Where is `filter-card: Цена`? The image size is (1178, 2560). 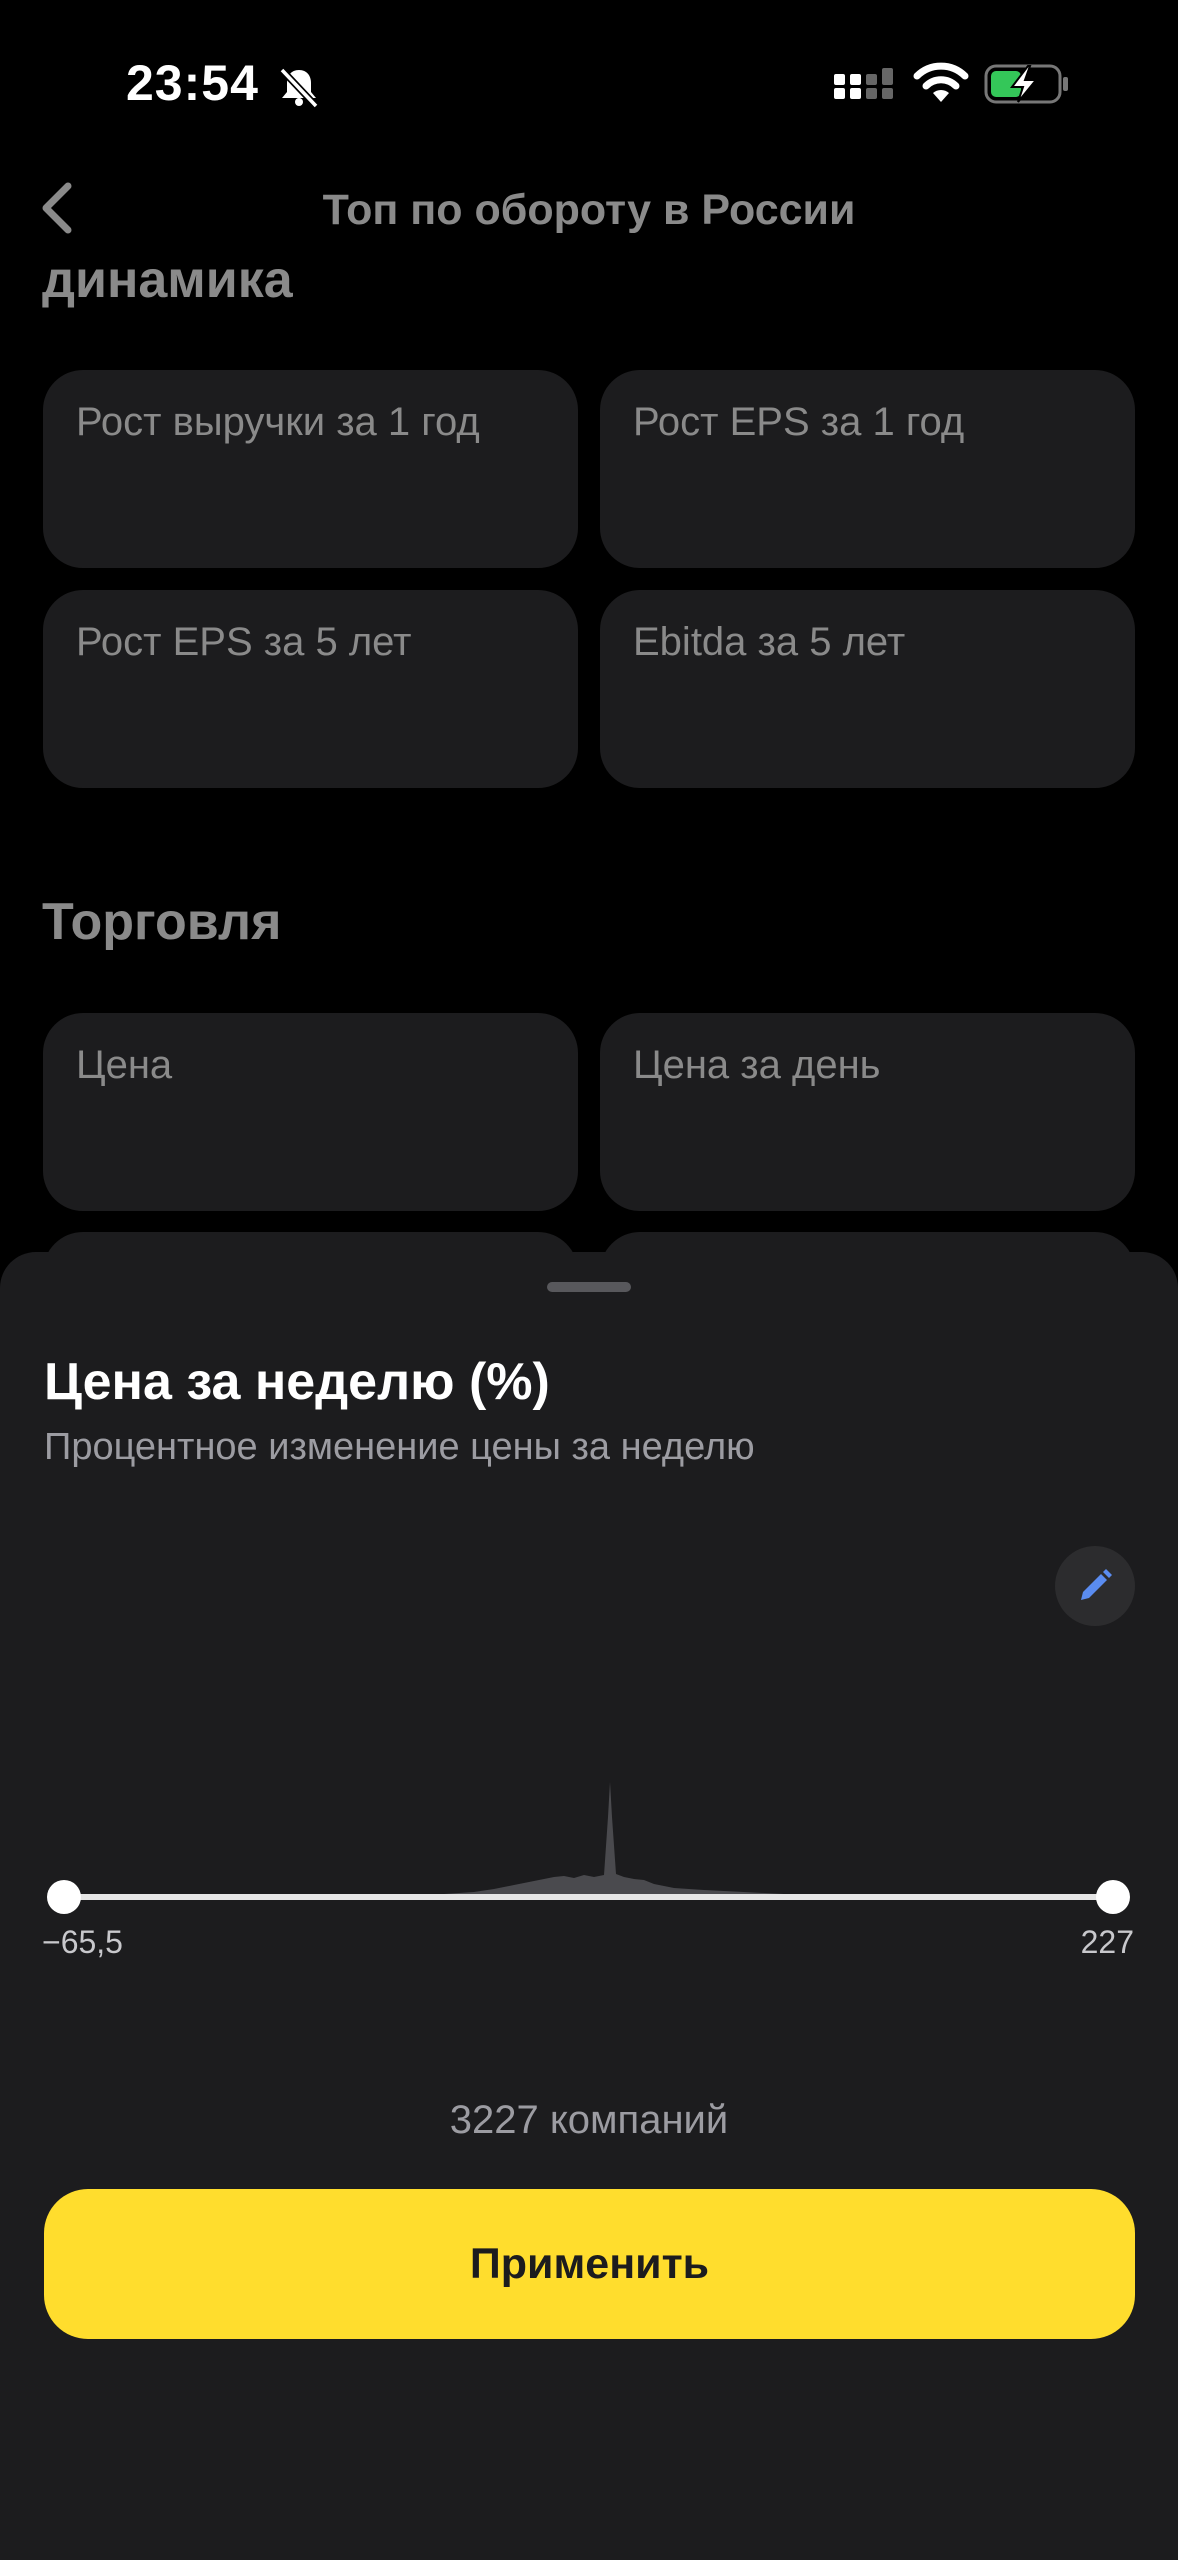
filter-card: Цена is located at coordinates (310, 1112).